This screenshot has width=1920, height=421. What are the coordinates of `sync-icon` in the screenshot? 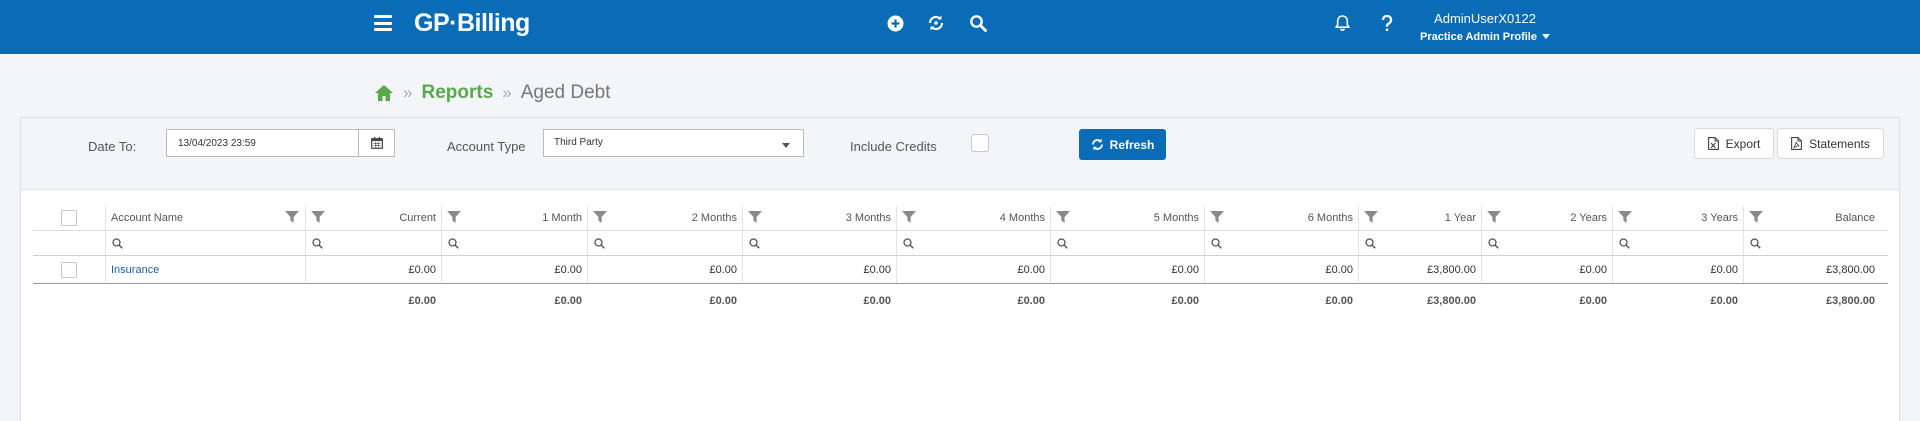 It's located at (936, 23).